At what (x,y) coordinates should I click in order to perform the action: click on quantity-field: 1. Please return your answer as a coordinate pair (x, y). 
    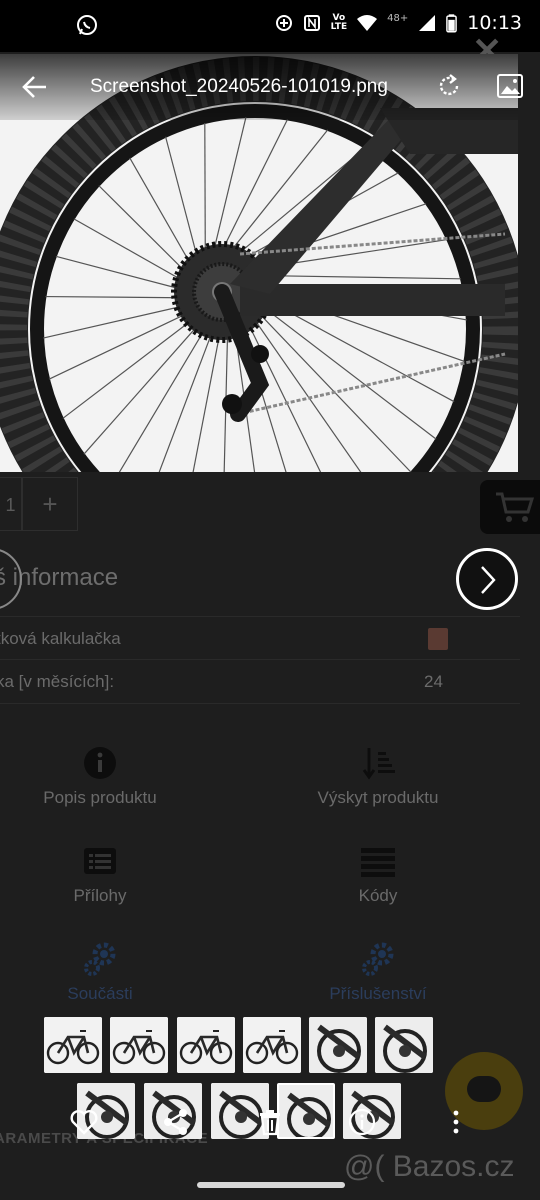
    Looking at the image, I should click on (11, 504).